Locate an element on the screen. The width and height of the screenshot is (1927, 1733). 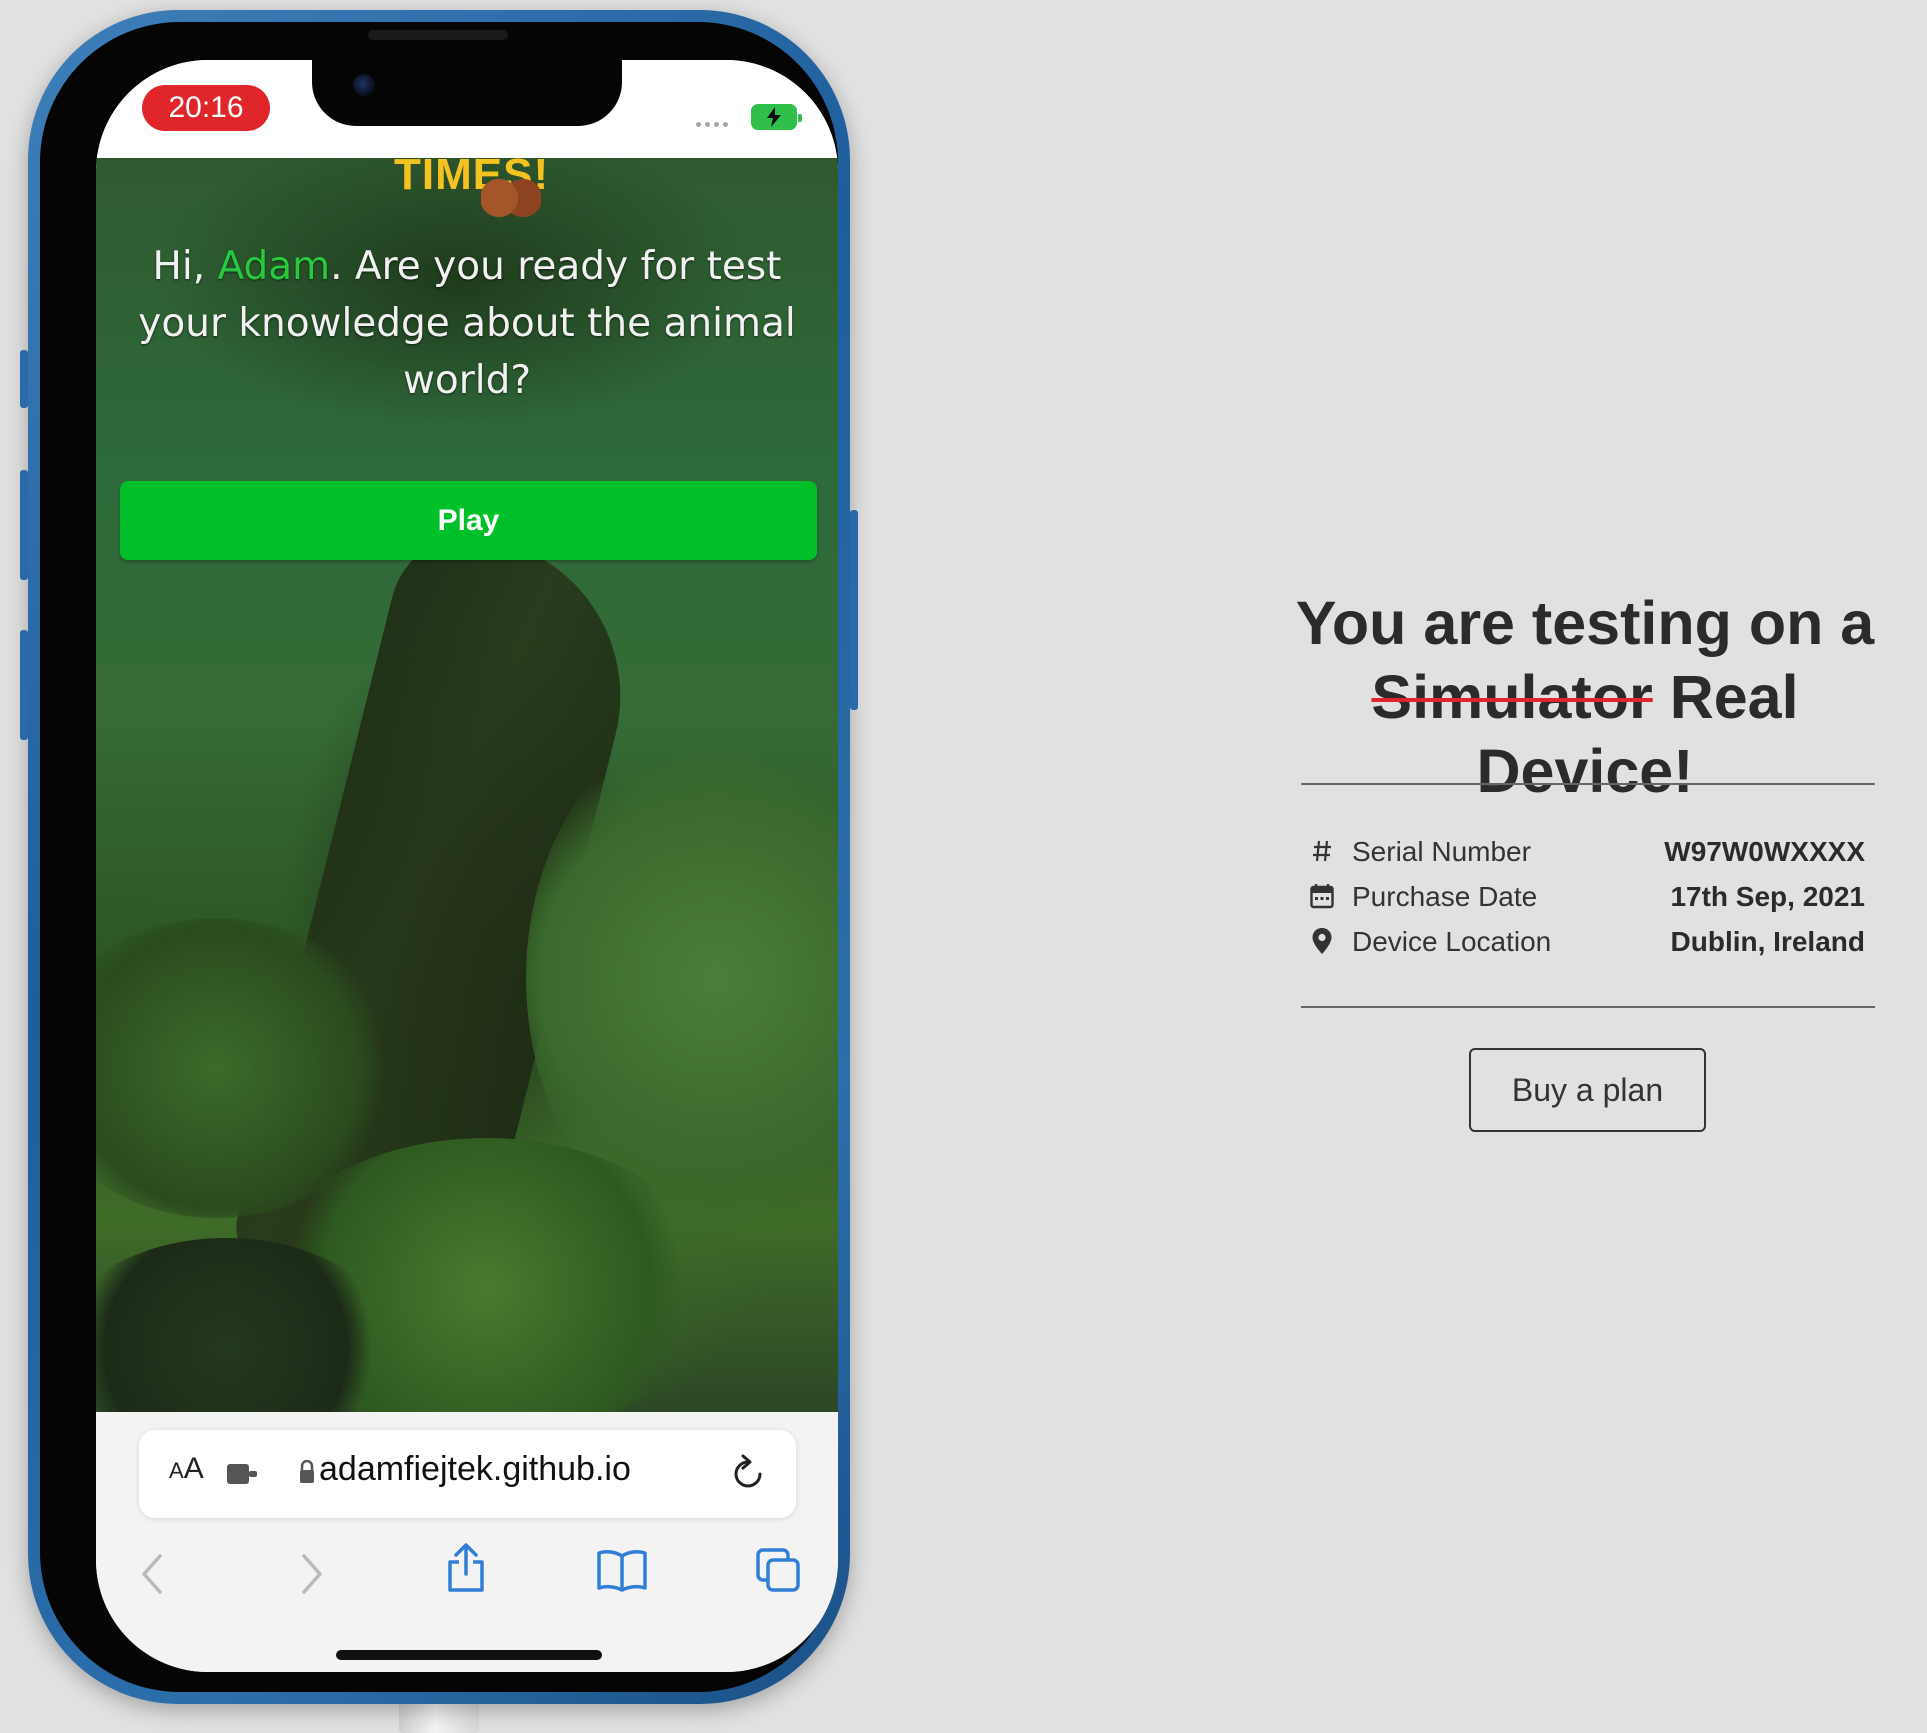
info-row-location: Device Location Dublin, Ireland is located at coordinates (1586, 942).